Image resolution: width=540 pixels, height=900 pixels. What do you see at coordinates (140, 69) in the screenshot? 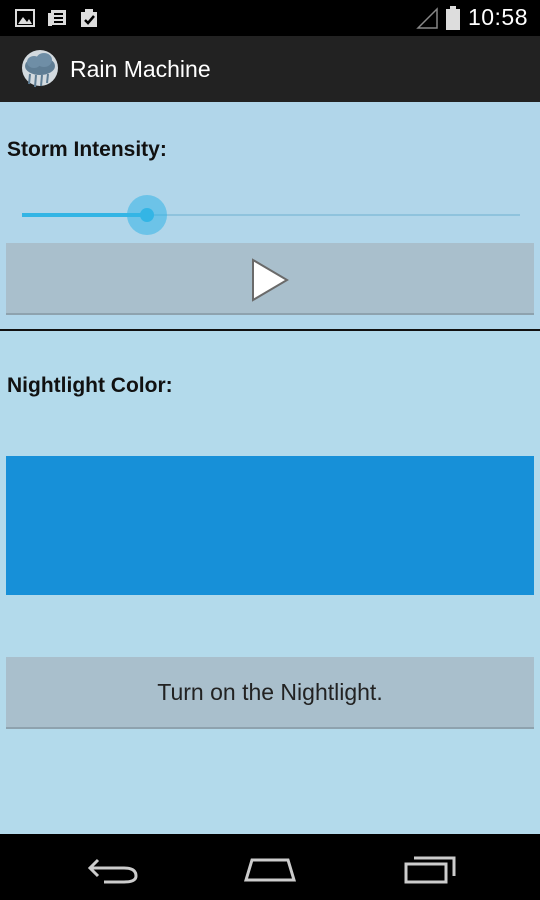
I see `app-title: Rain Machine` at bounding box center [140, 69].